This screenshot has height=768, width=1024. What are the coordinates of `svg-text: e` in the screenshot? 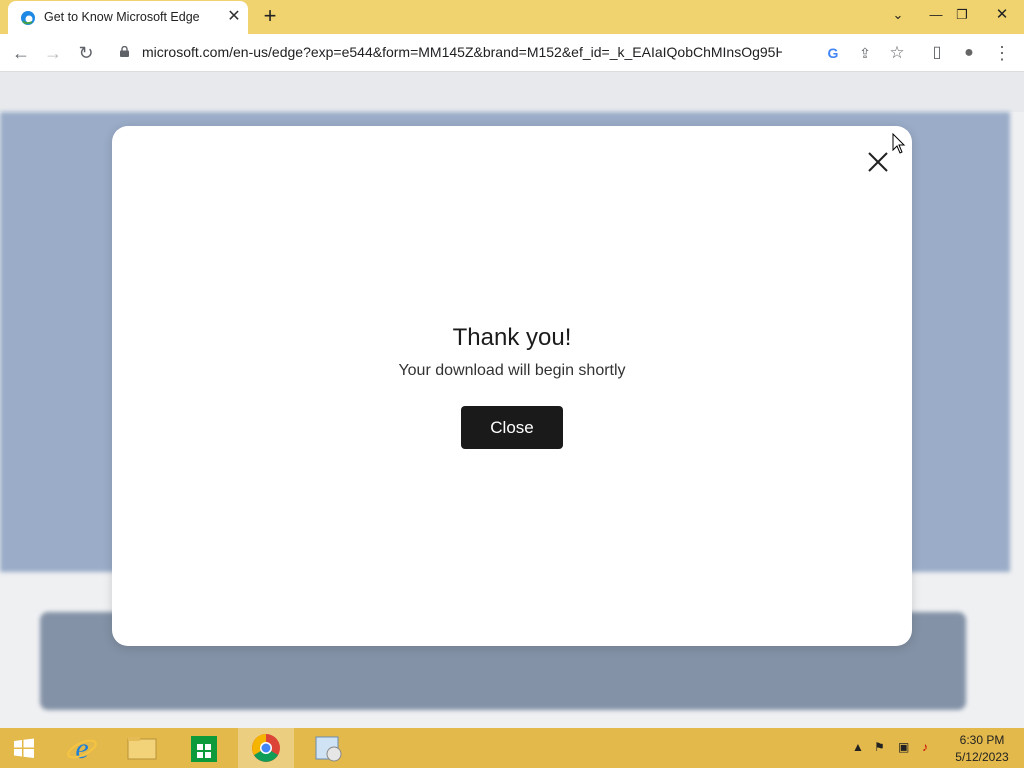 It's located at (81, 748).